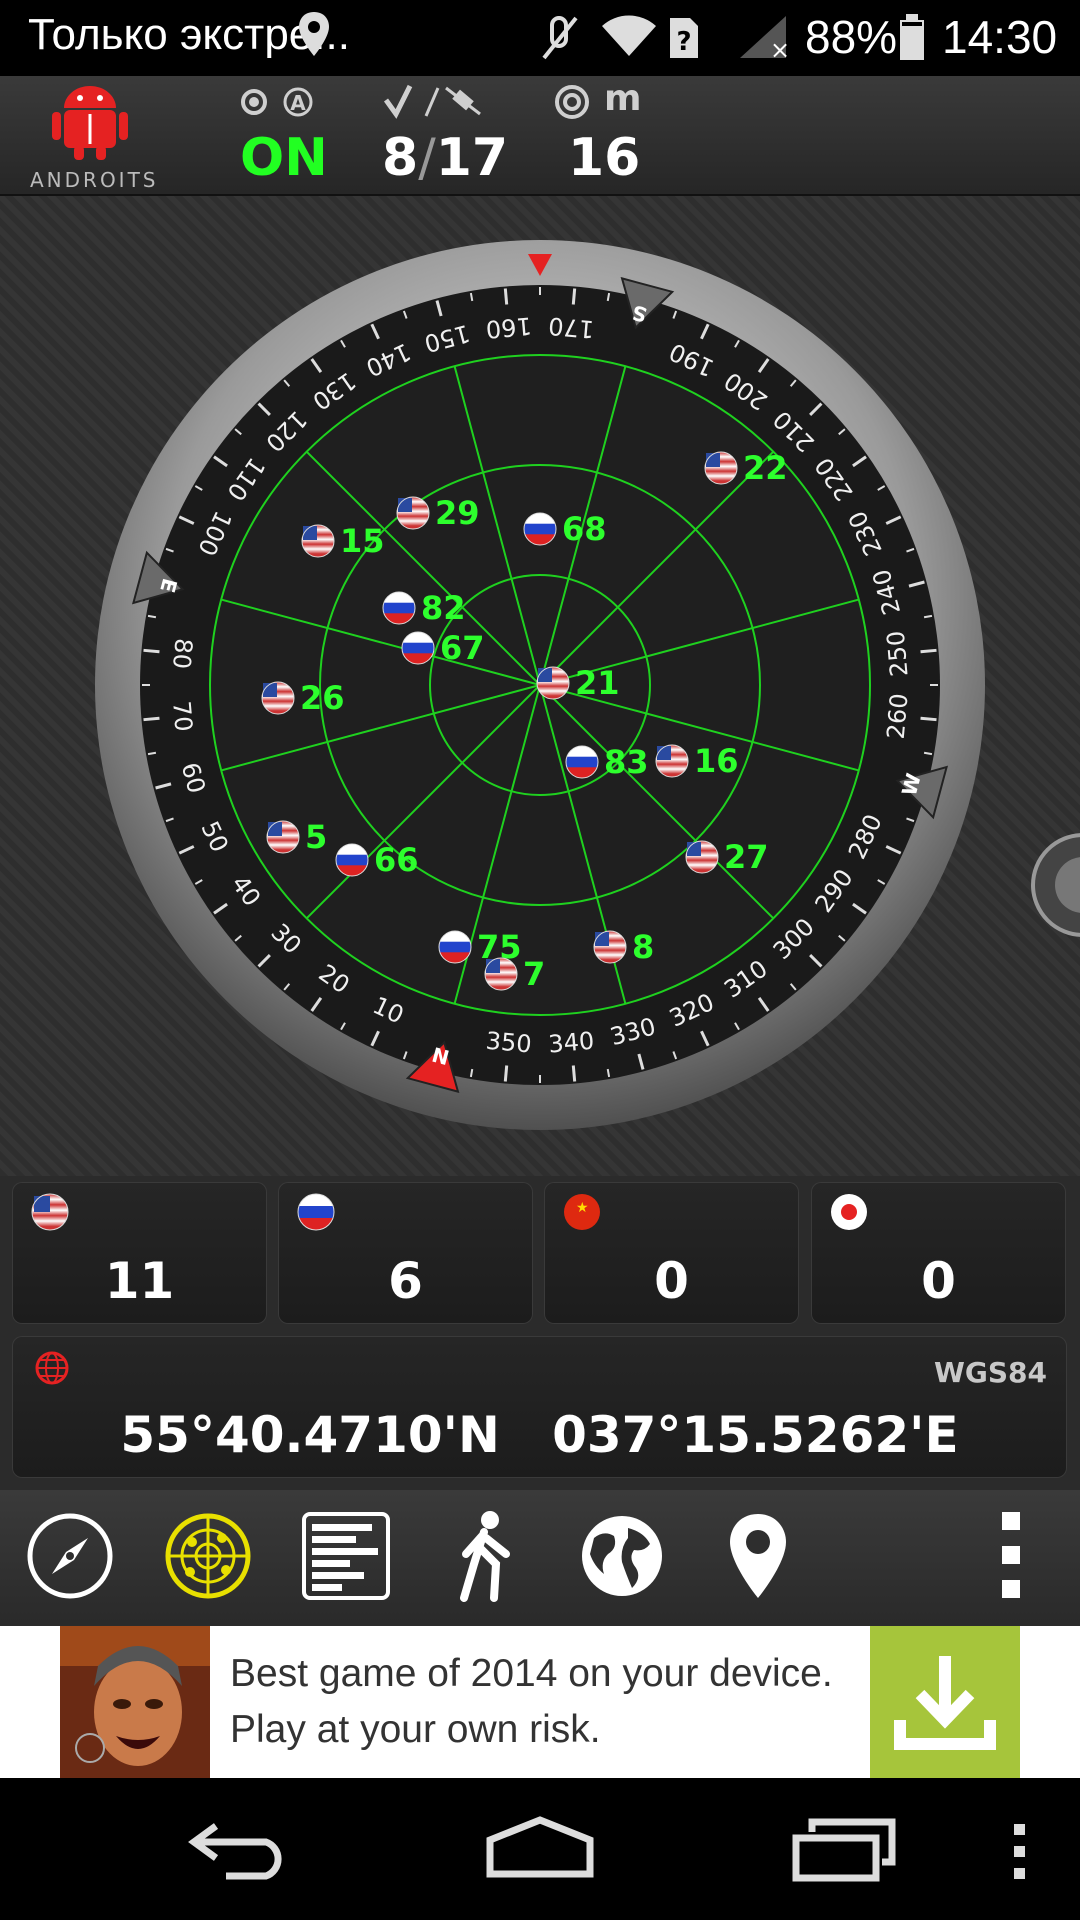 The height and width of the screenshot is (1920, 1080). I want to click on signal-bars-icon, so click(346, 1556).